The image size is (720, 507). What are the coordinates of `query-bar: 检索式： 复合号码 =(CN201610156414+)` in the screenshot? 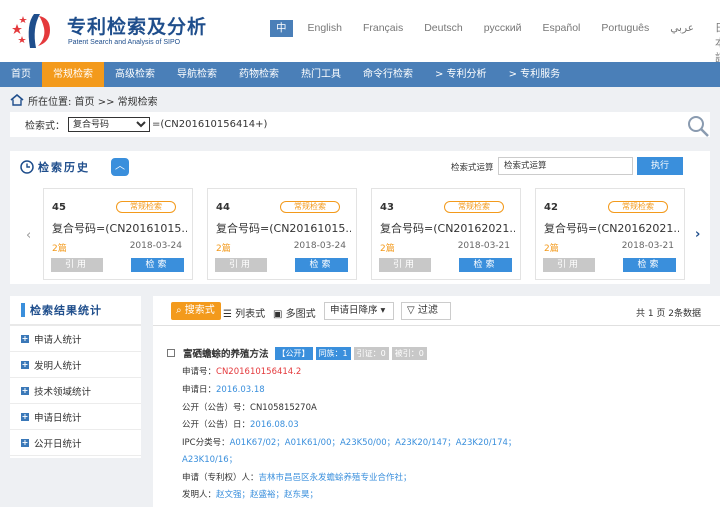 It's located at (360, 124).